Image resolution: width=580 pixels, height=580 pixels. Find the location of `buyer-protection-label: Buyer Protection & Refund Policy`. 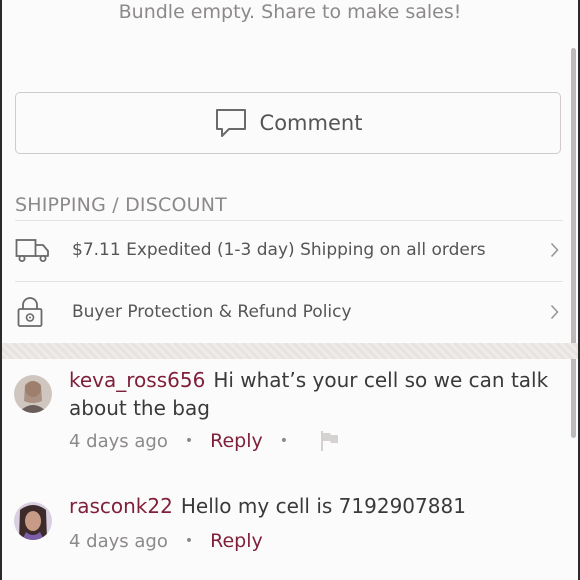

buyer-protection-label: Buyer Protection & Refund Policy is located at coordinates (212, 312).